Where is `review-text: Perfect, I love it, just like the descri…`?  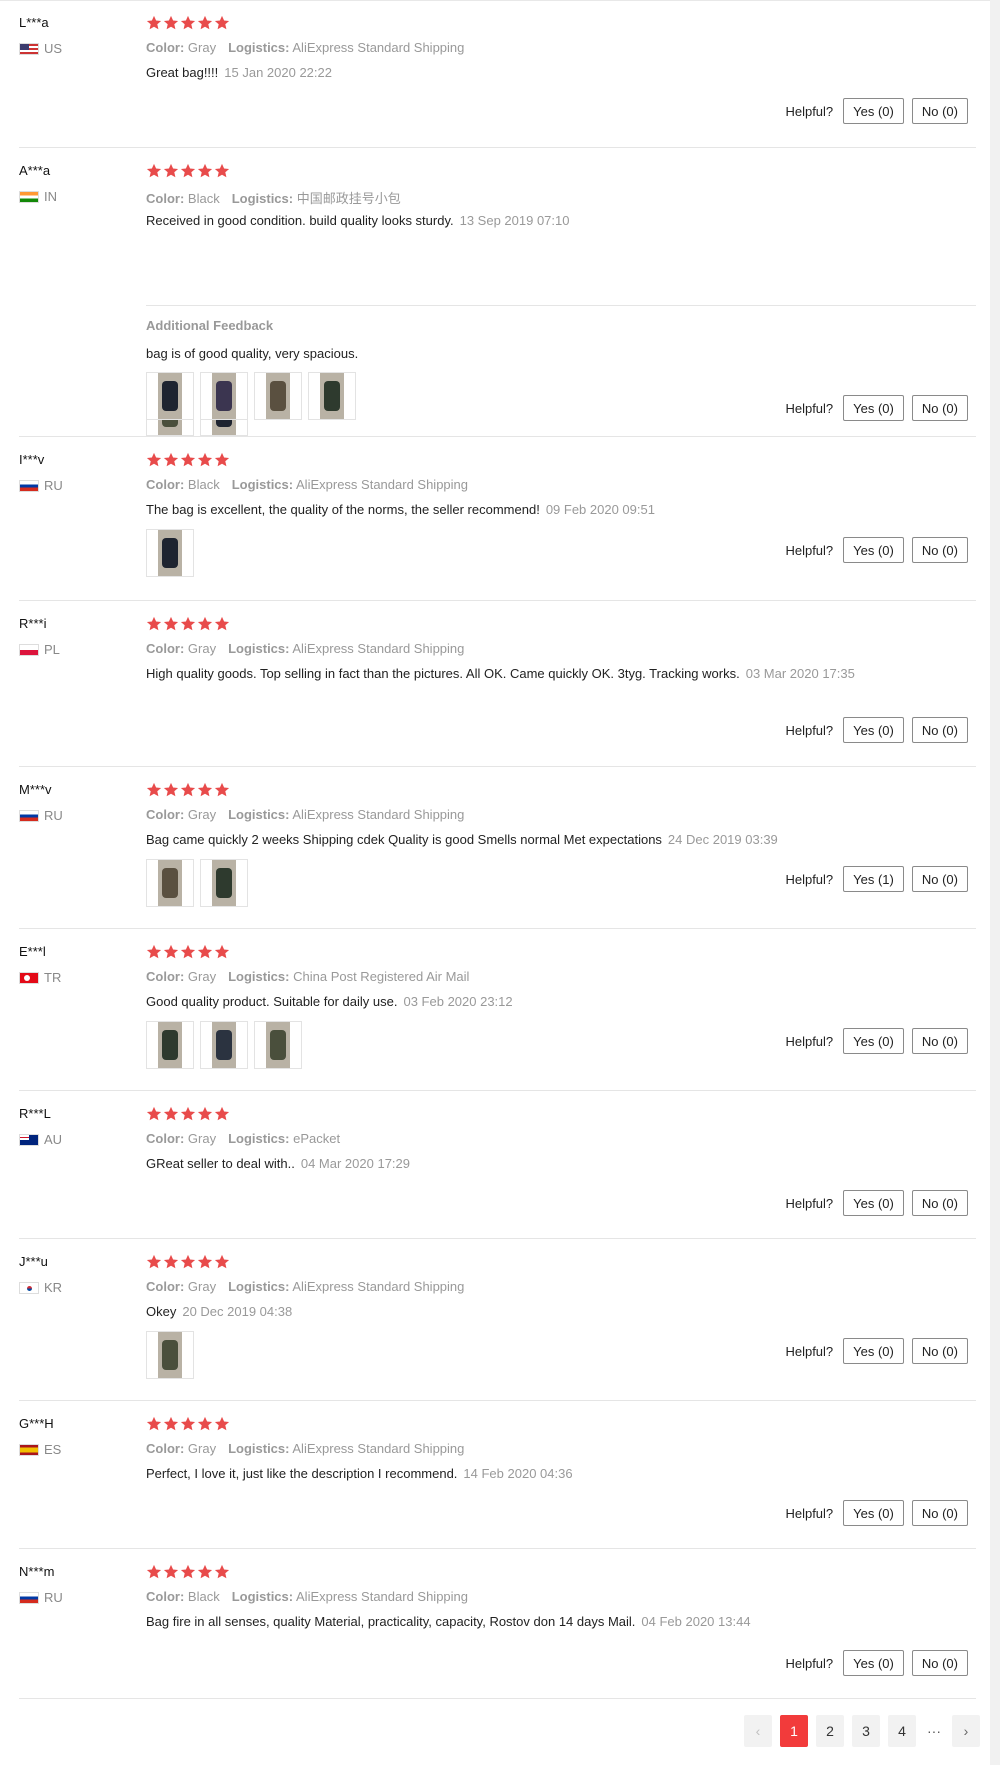
review-text: Perfect, I love it, just like the descri… is located at coordinates (302, 1473).